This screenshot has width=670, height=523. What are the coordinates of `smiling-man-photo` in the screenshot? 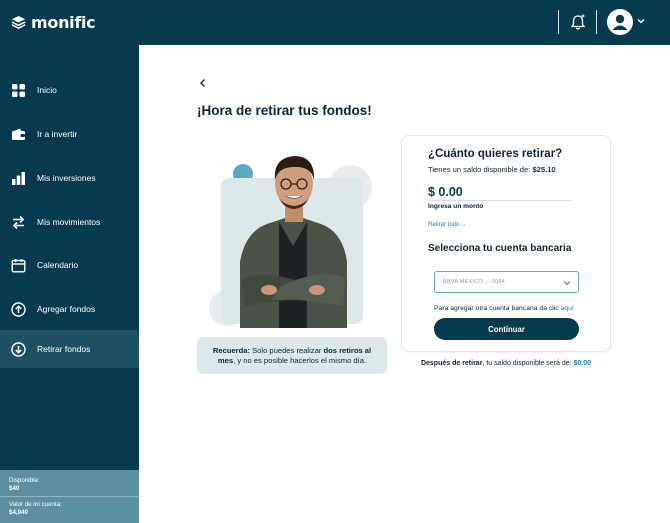 It's located at (290, 242).